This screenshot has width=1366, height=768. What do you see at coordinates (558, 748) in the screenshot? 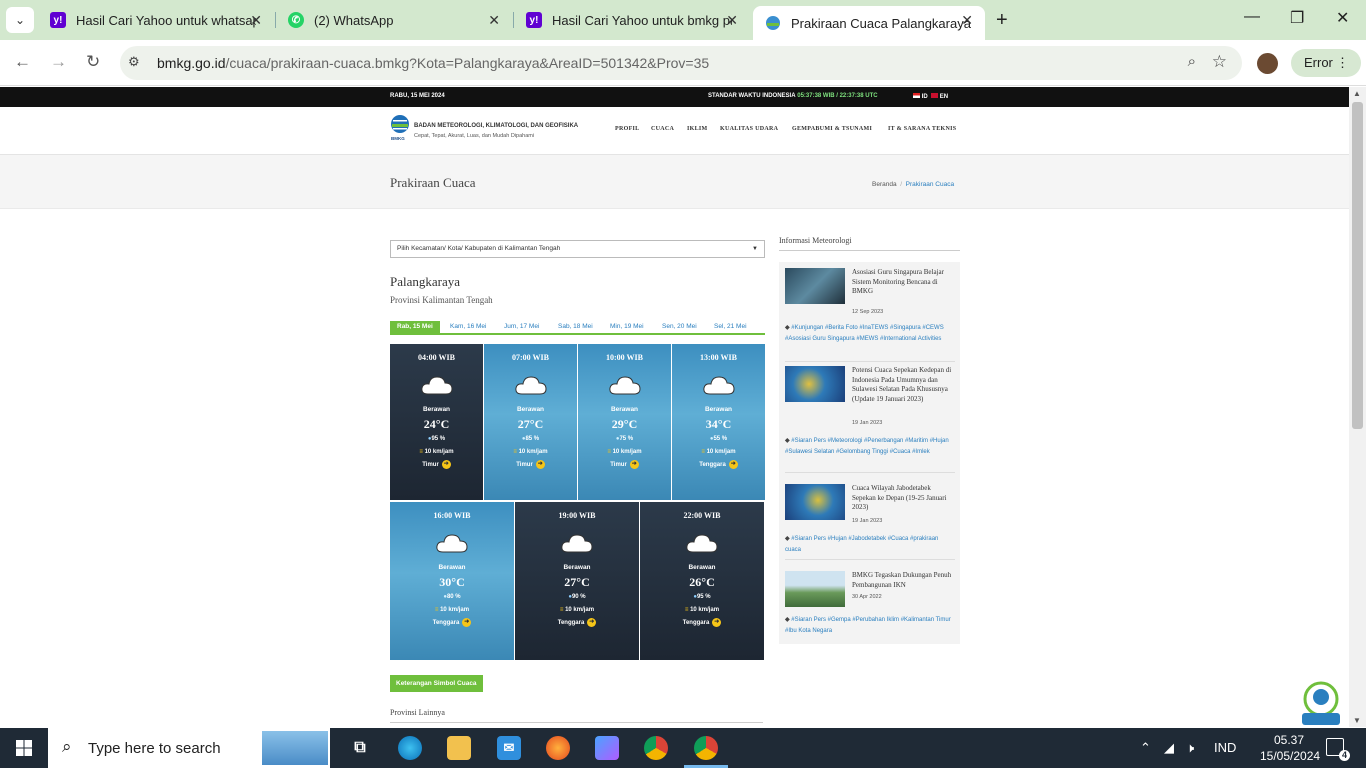
I see `firefox-icon` at bounding box center [558, 748].